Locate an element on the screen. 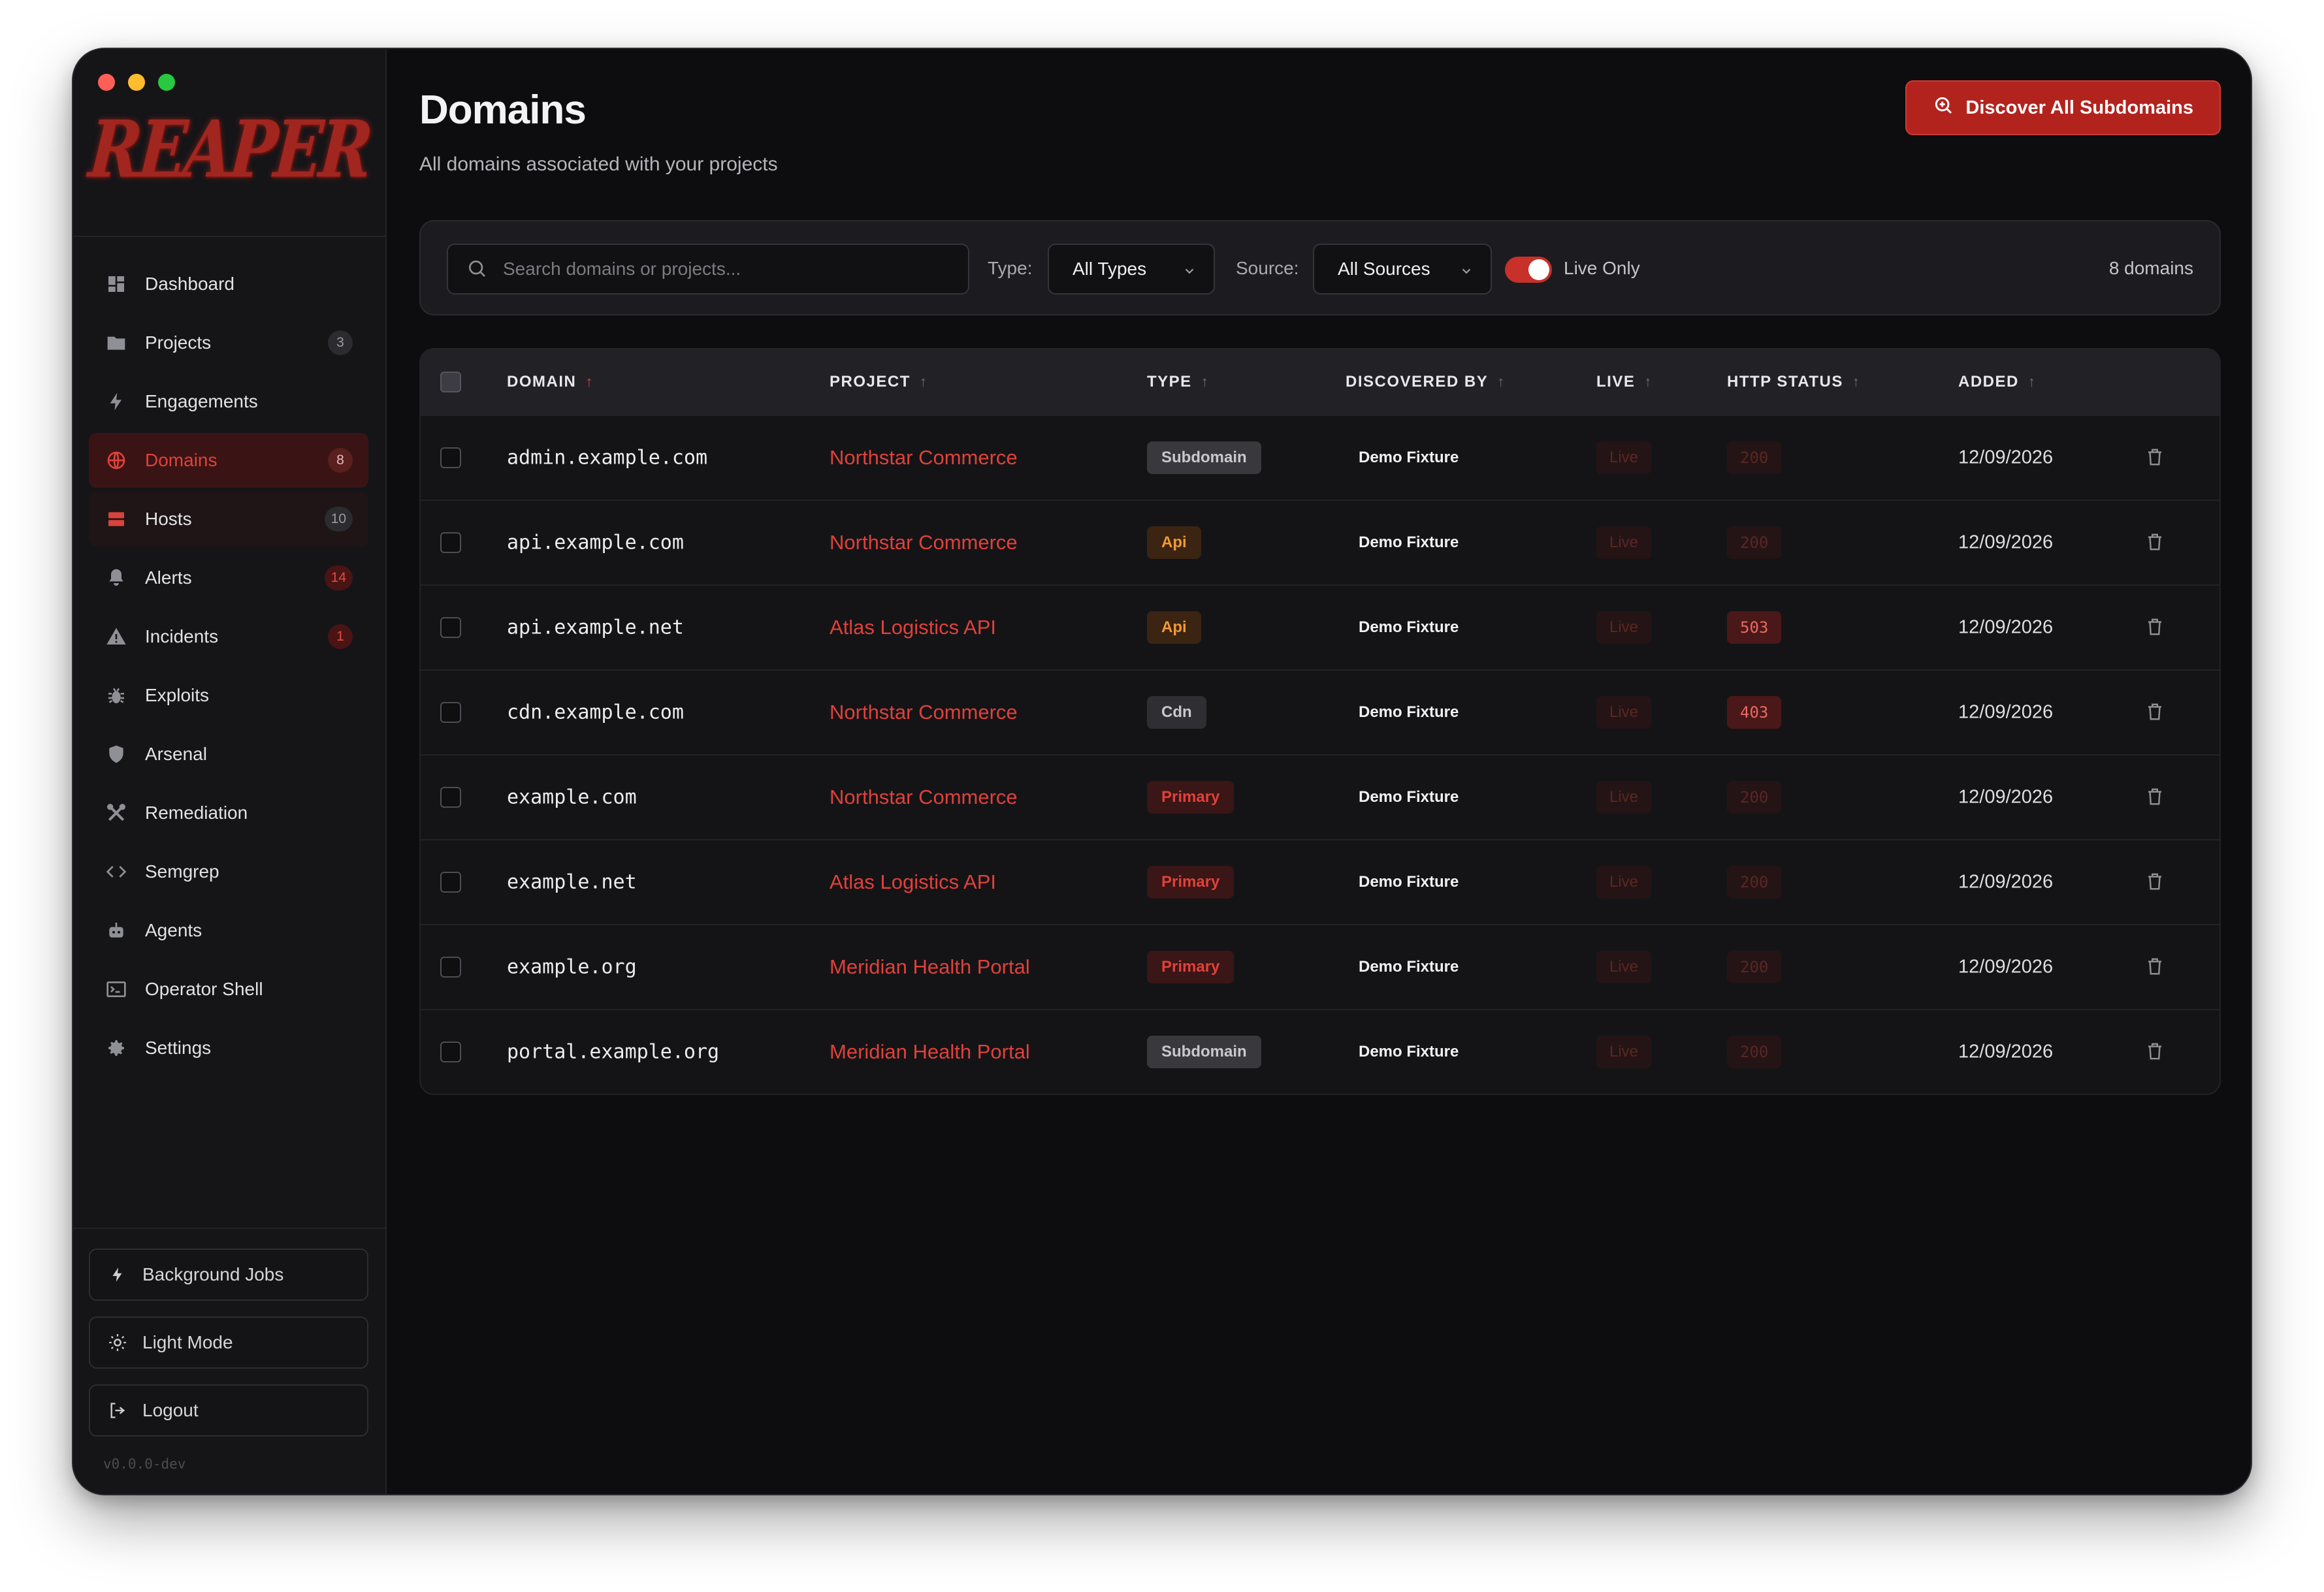 The height and width of the screenshot is (1592, 2324). type-badge-label: Api is located at coordinates (1174, 628).